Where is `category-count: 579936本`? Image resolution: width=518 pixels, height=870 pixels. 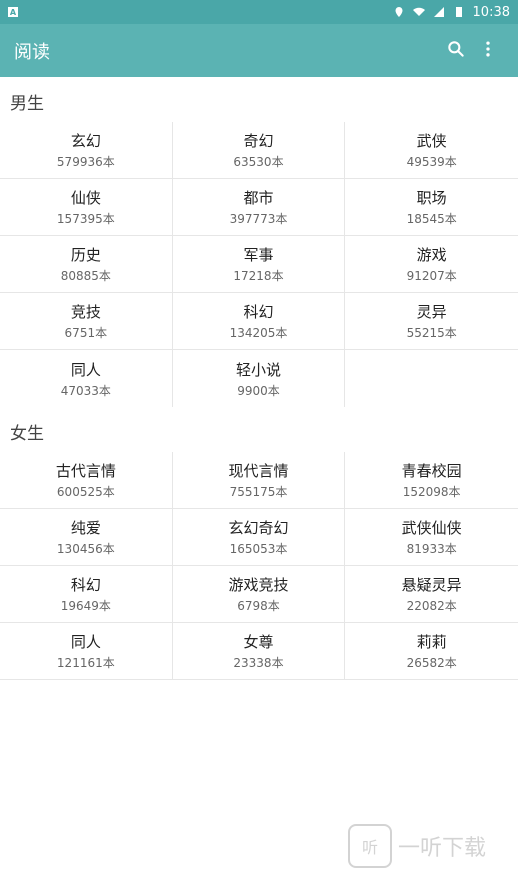
category-count: 579936本 is located at coordinates (85, 162).